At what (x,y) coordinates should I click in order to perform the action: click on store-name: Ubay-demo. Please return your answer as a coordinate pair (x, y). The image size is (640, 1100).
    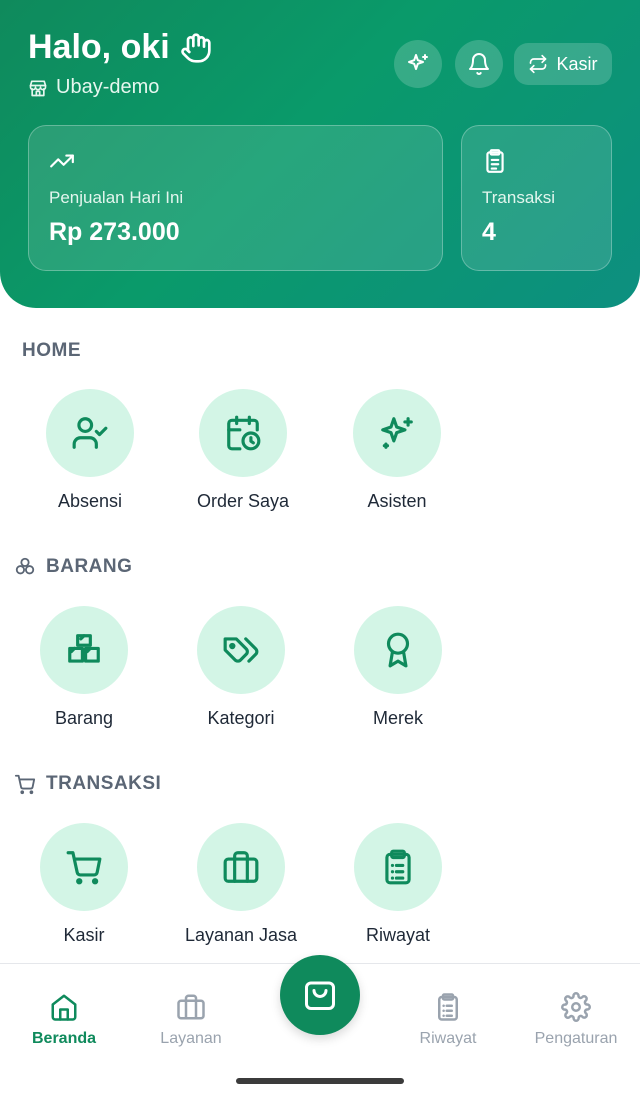
    Looking at the image, I should click on (108, 87).